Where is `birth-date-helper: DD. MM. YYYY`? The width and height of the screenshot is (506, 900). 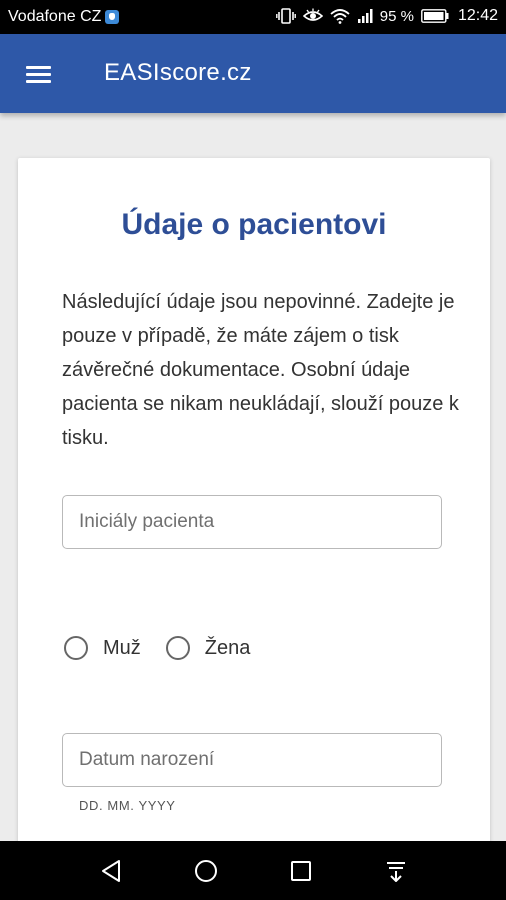 birth-date-helper: DD. MM. YYYY is located at coordinates (127, 805).